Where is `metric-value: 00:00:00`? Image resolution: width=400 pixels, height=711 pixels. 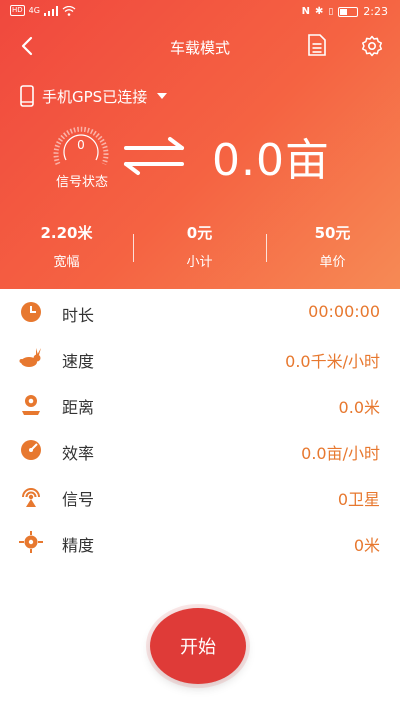 metric-value: 00:00:00 is located at coordinates (344, 311).